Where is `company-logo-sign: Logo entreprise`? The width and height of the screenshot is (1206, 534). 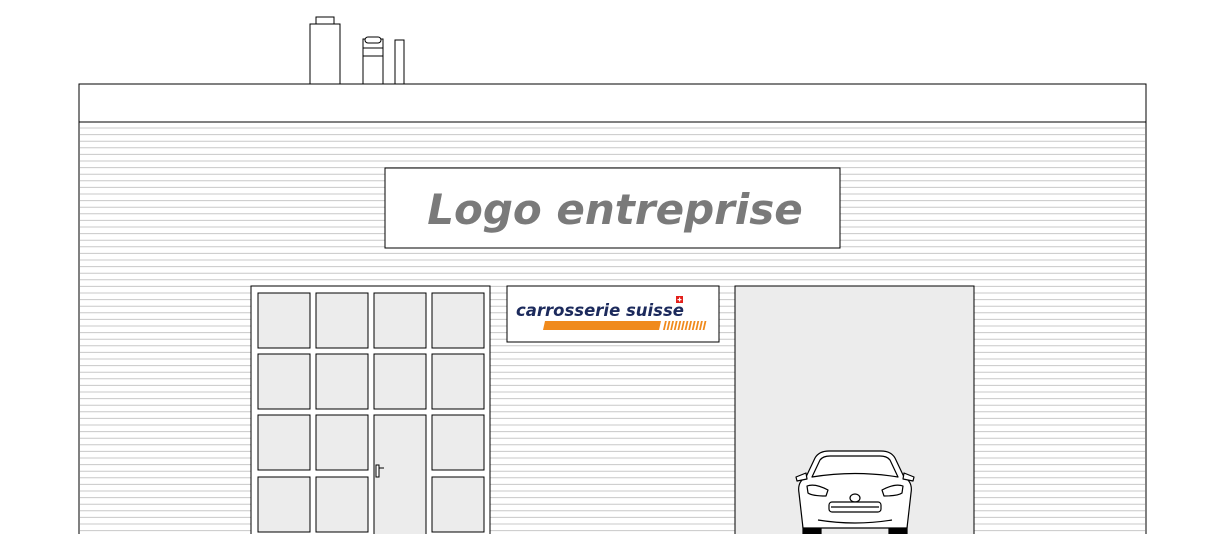
company-logo-sign: Logo entreprise is located at coordinates (612, 208).